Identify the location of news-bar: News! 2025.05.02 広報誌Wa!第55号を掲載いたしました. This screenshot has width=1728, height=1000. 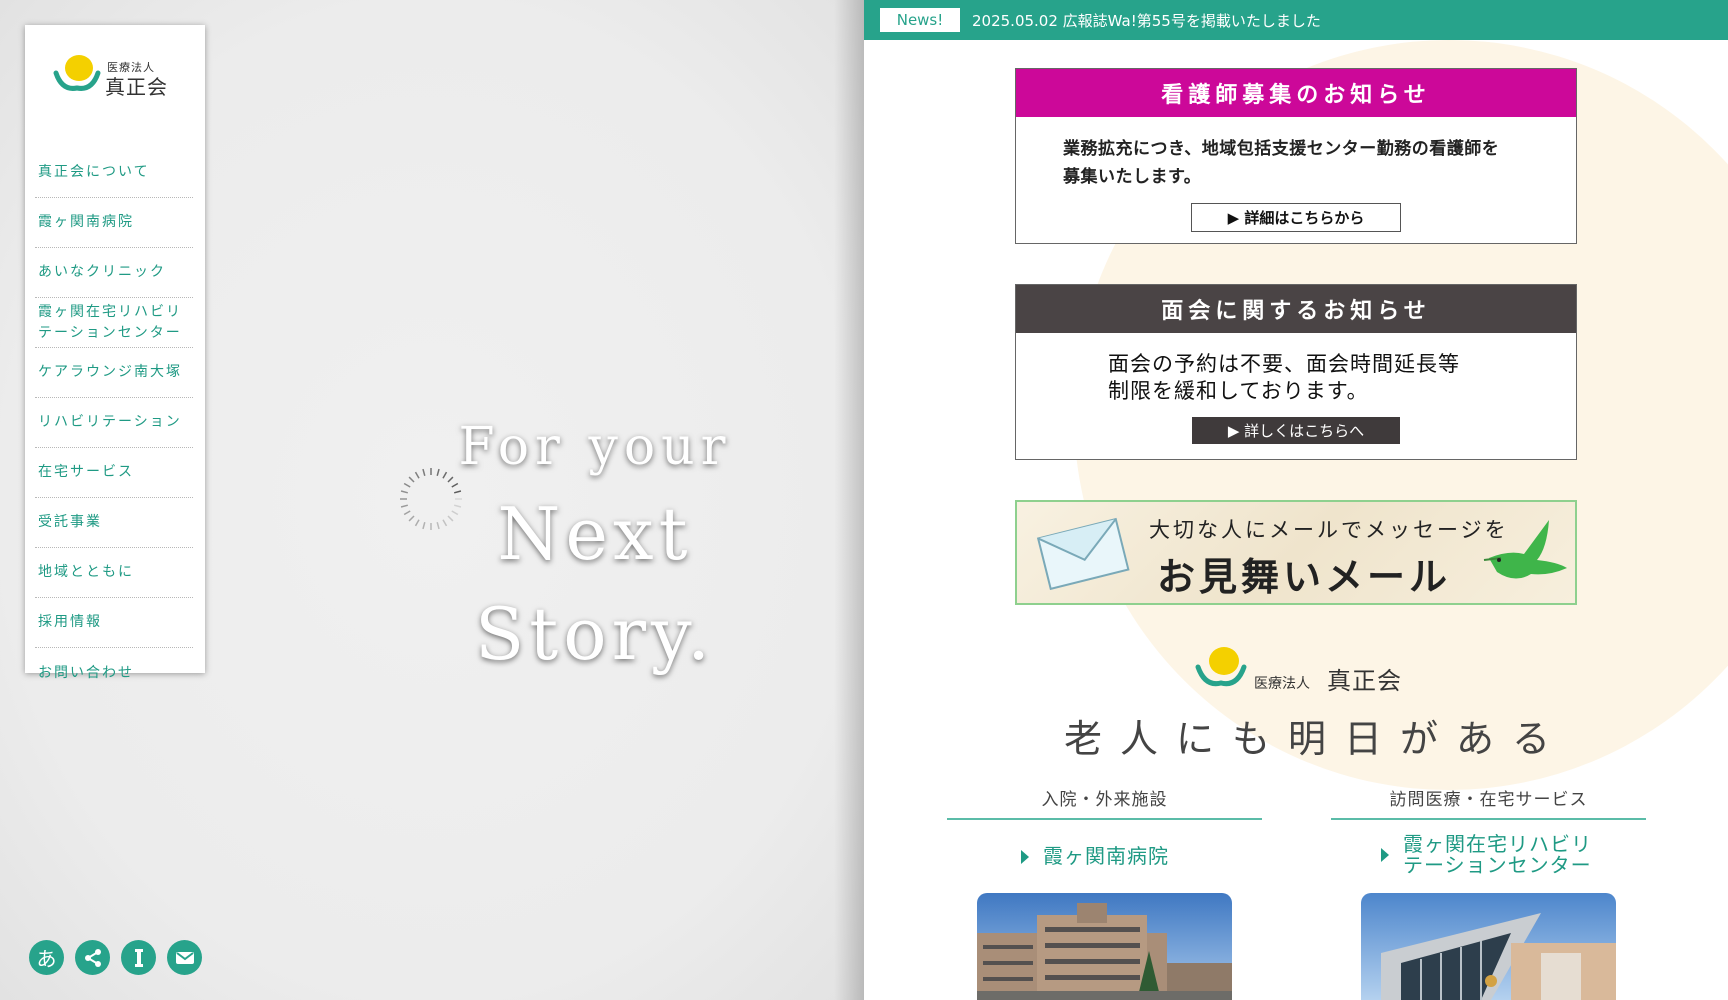
(1296, 20).